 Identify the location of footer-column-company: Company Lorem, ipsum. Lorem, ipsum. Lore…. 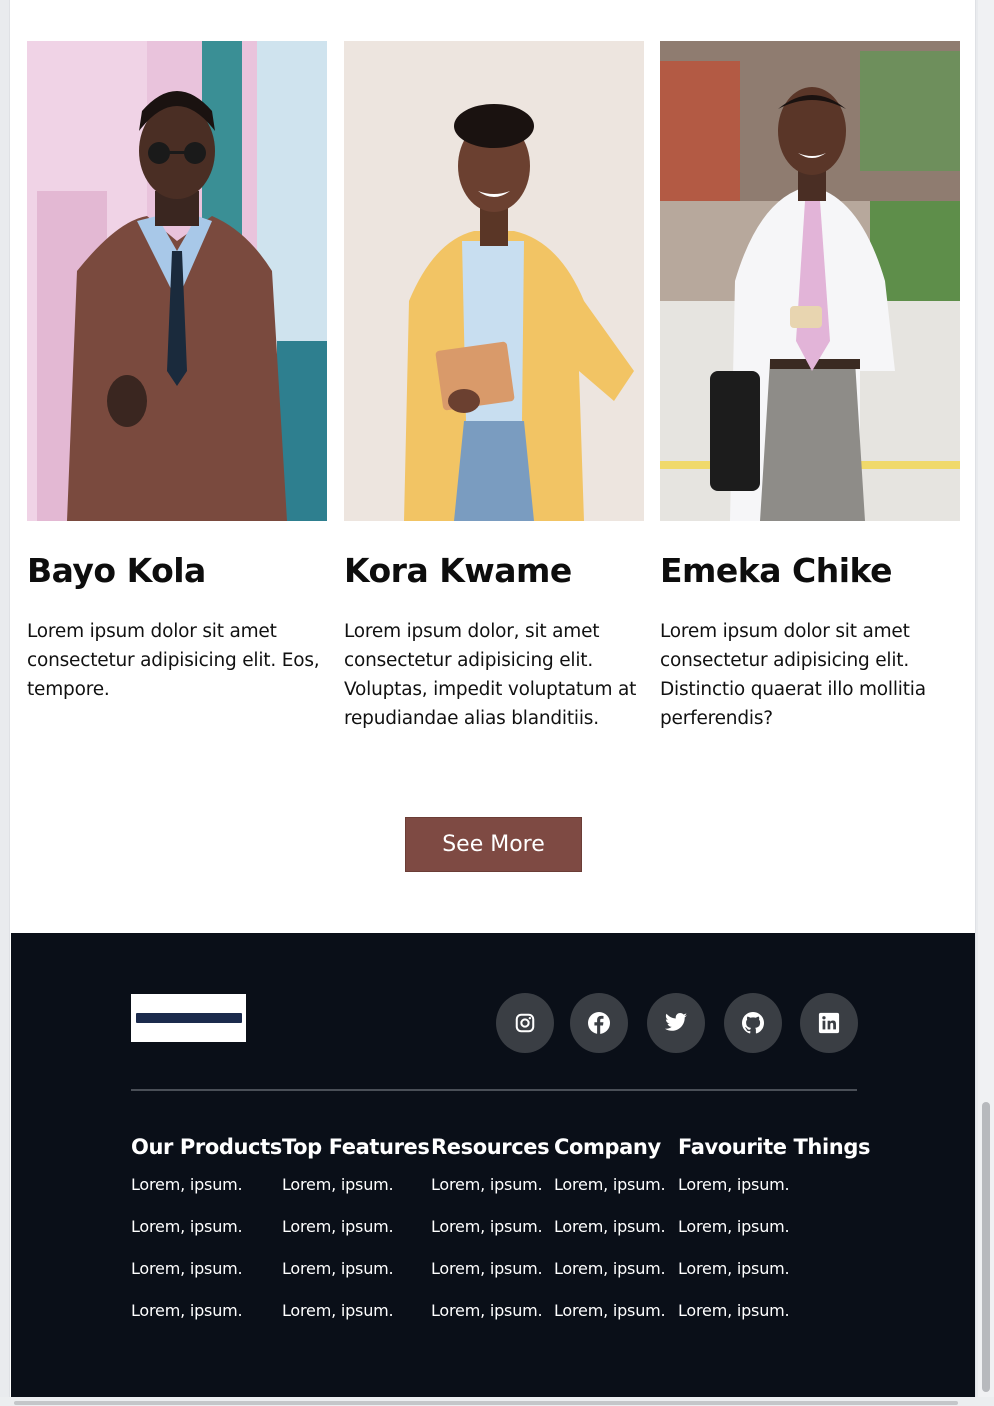
(610, 1238).